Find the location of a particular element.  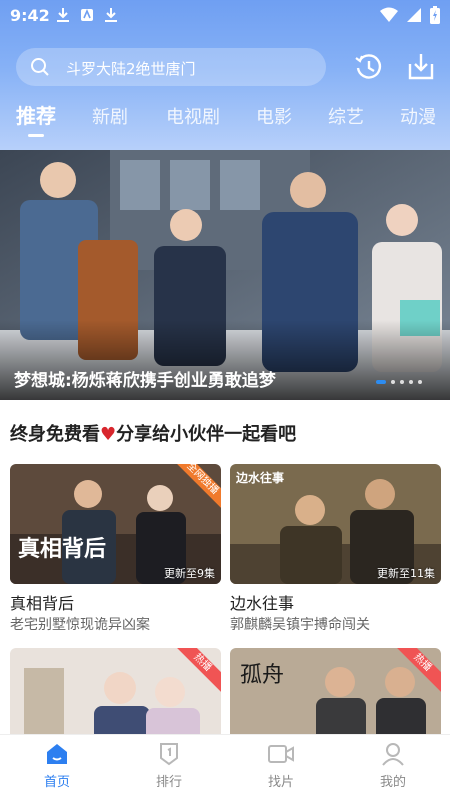

video-subtitle: 郭麒麟吴镇宇搏命闯关 is located at coordinates (300, 625).